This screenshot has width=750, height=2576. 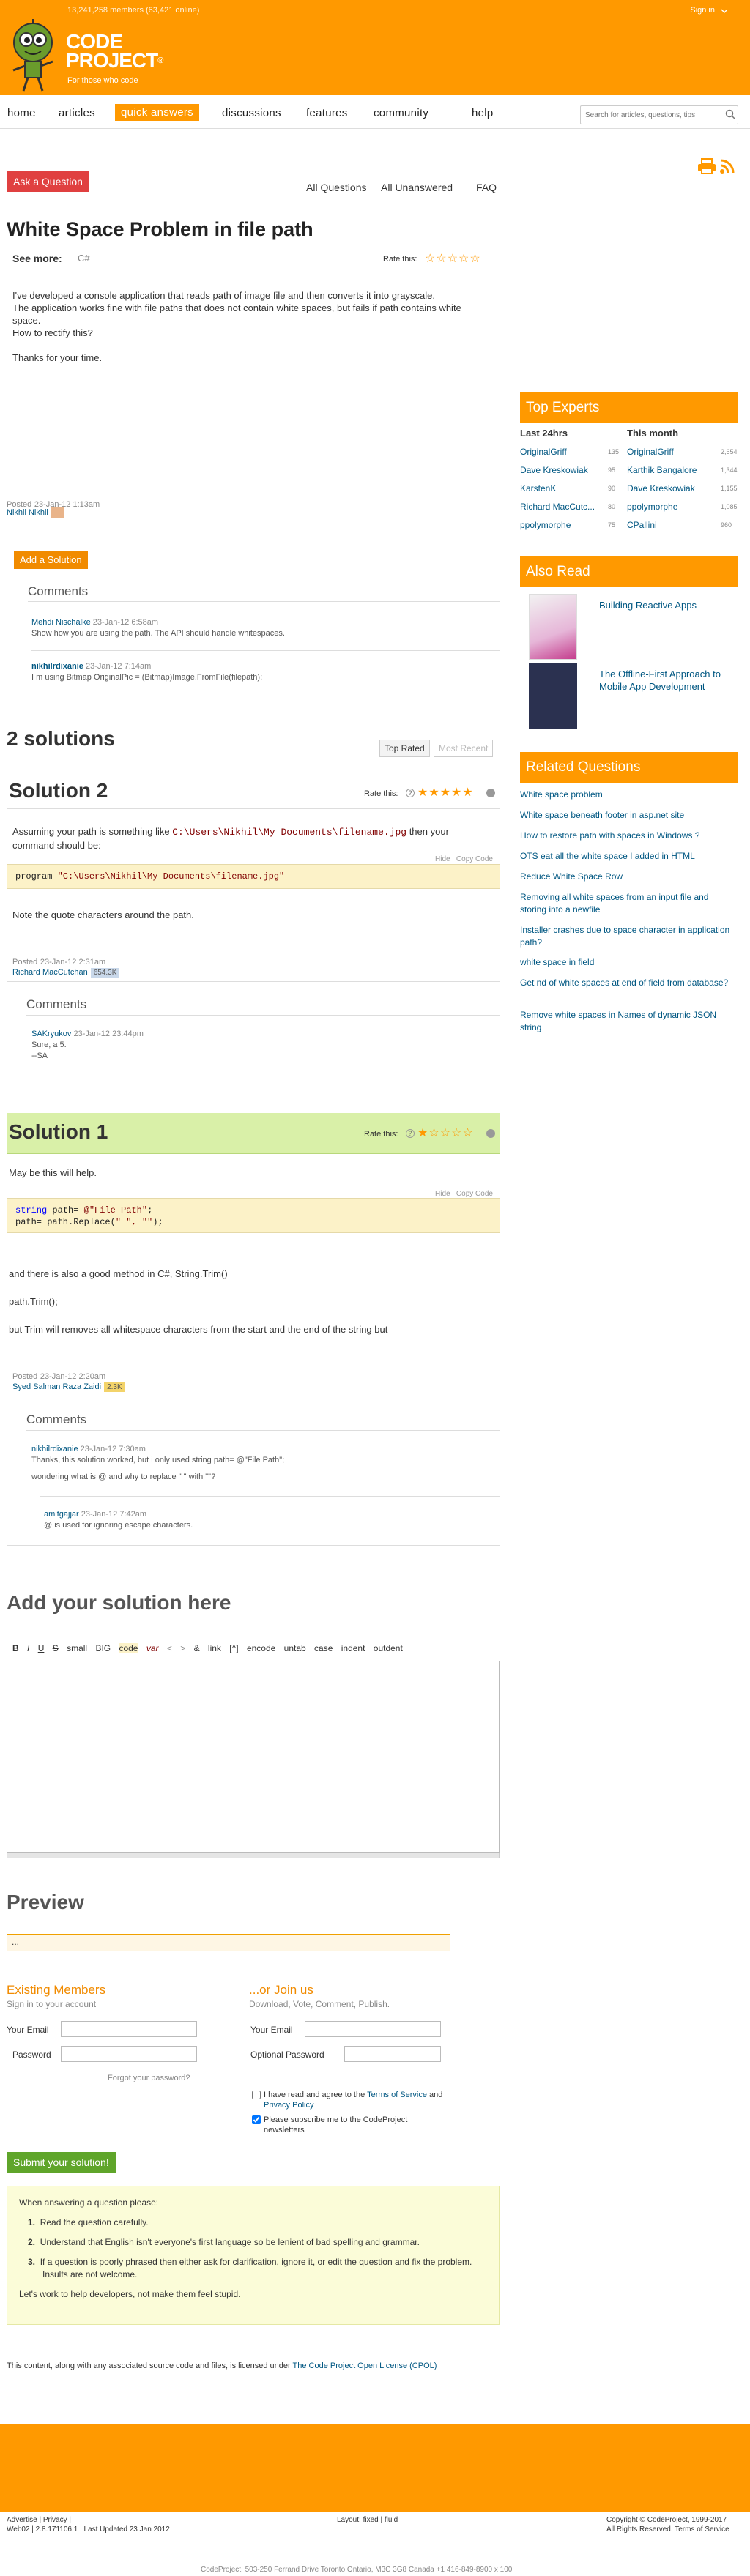 I want to click on tab-top-rated: Top Rated, so click(x=404, y=748).